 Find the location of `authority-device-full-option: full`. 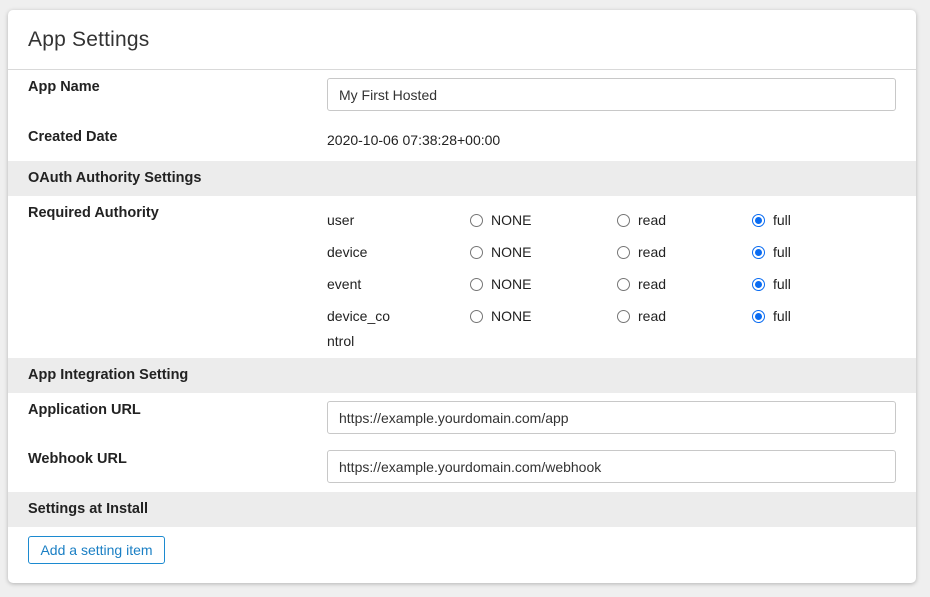

authority-device-full-option: full is located at coordinates (771, 252).